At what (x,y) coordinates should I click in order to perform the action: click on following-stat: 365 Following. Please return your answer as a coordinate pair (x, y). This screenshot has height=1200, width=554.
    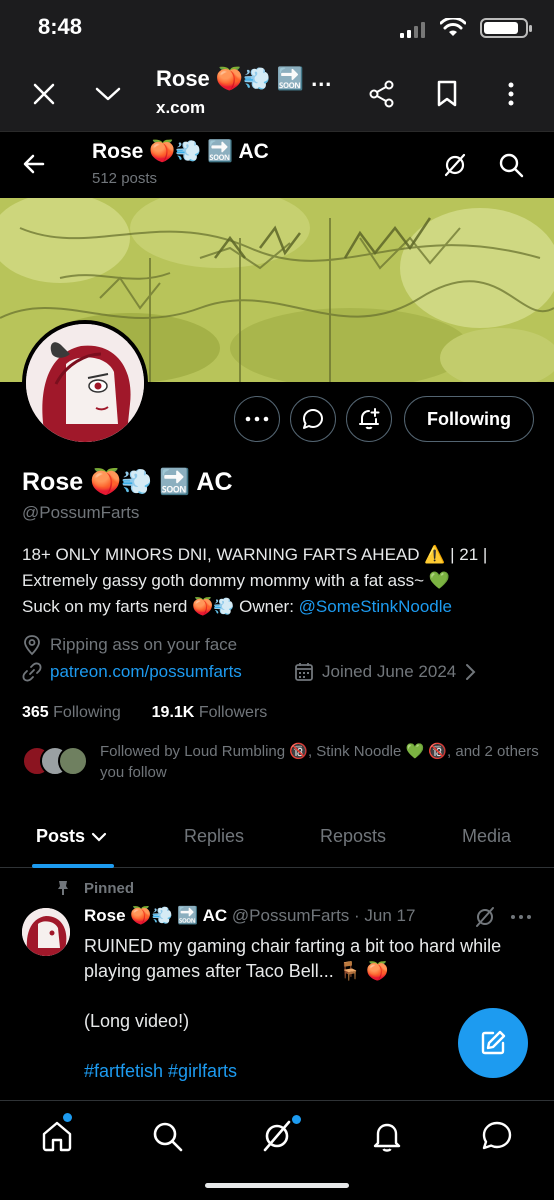
    Looking at the image, I should click on (71, 712).